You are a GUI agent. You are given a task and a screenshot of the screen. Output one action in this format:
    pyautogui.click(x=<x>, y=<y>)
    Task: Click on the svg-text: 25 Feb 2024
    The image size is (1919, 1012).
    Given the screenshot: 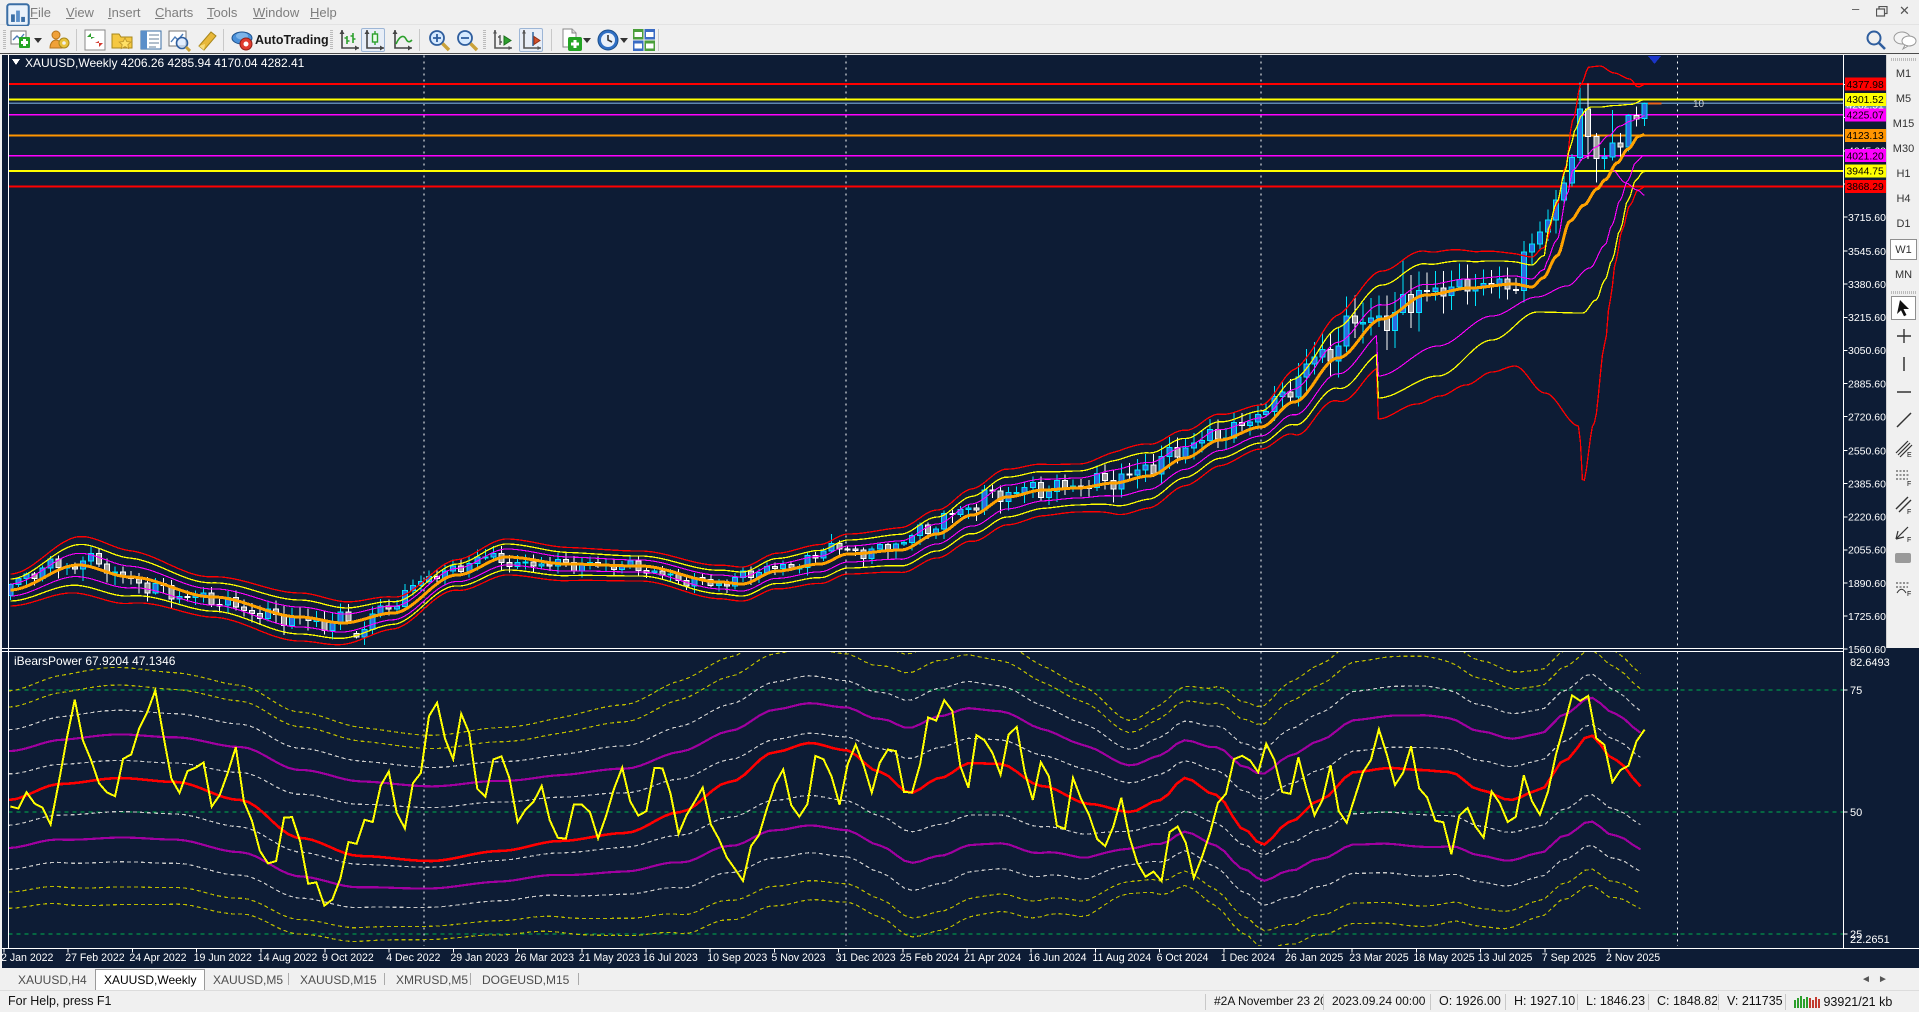 What is the action you would take?
    pyautogui.click(x=930, y=958)
    